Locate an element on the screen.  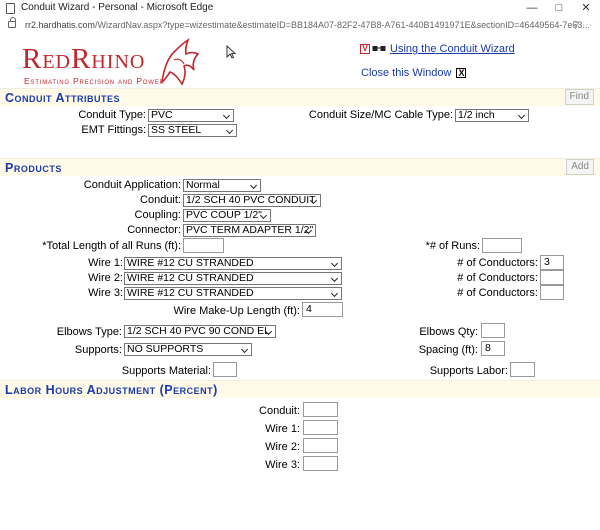
section-title: Products is located at coordinates (33, 168).